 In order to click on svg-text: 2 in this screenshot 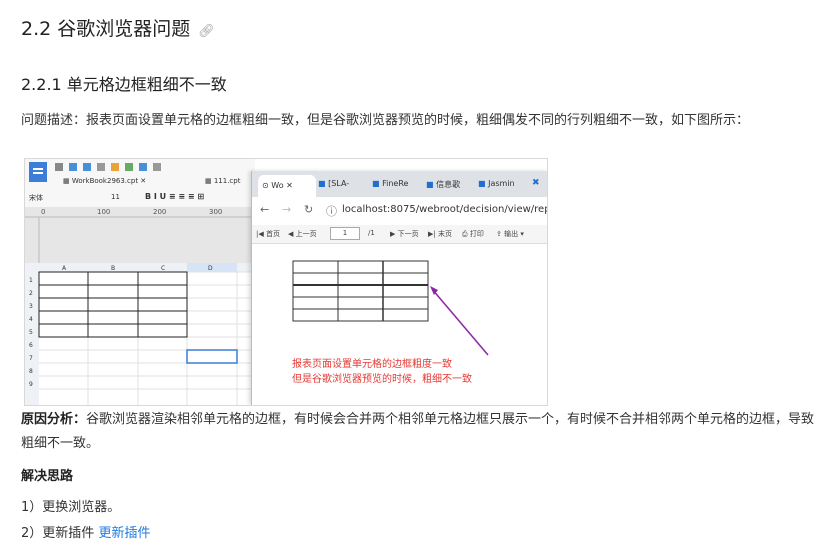, I will do `click(31, 293)`.